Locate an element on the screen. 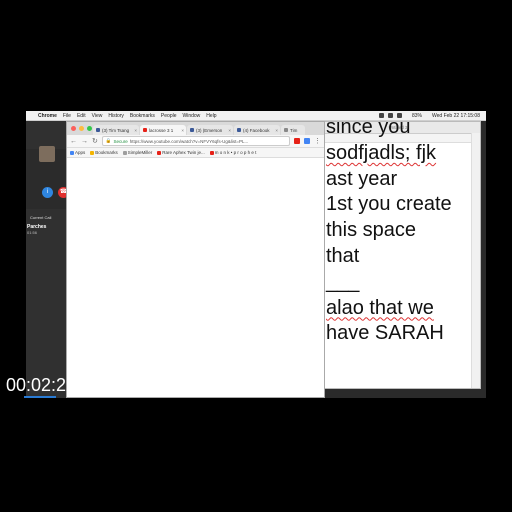 Image resolution: width=512 pixels, height=512 pixels. tab-label: (3) Tim Tsang is located at coordinates (116, 130).